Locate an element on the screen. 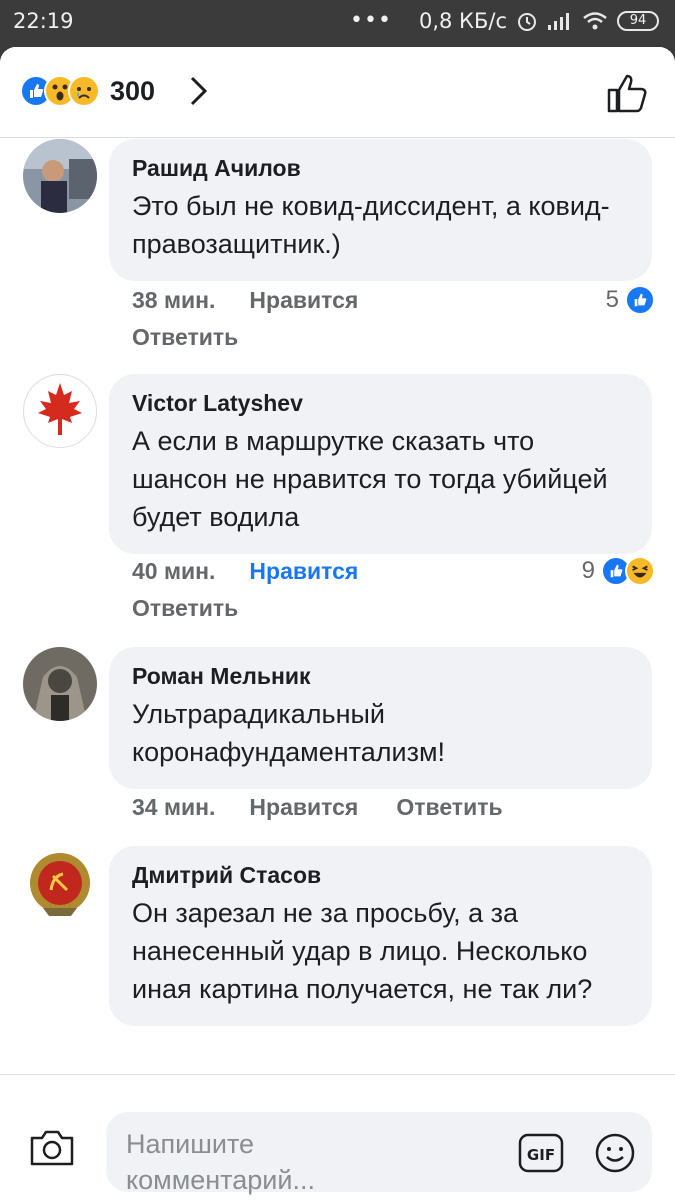 The height and width of the screenshot is (1200, 675). battery-level: 94 is located at coordinates (638, 20).